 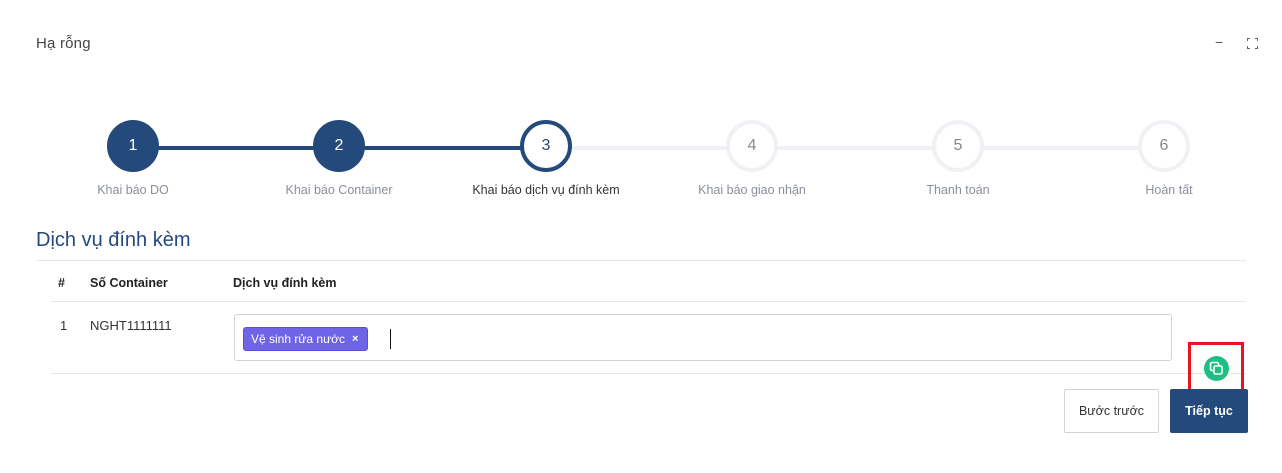 What do you see at coordinates (133, 190) in the screenshot?
I see `step-label: Khai báo DO` at bounding box center [133, 190].